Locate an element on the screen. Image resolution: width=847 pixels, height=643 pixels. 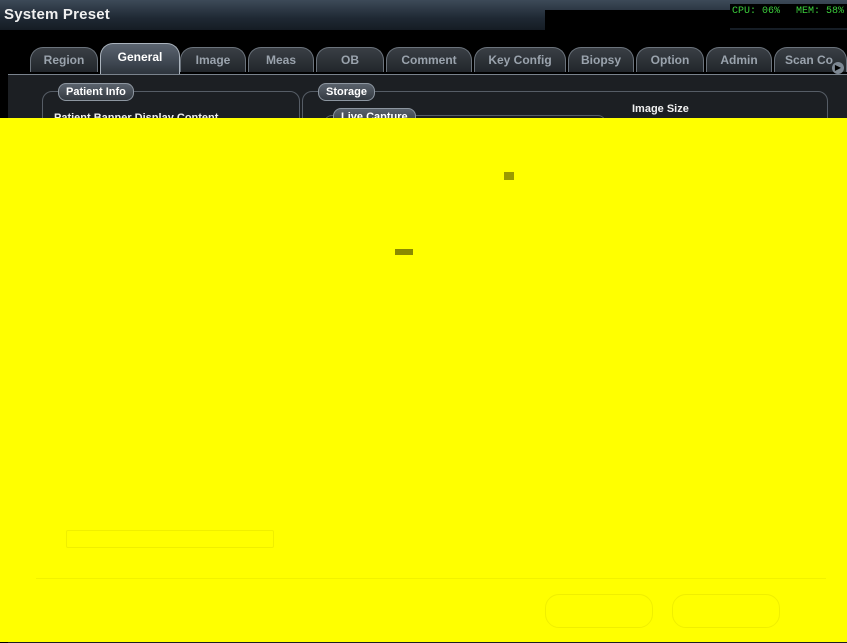
tab-key-config: Key Config is located at coordinates (520, 59).